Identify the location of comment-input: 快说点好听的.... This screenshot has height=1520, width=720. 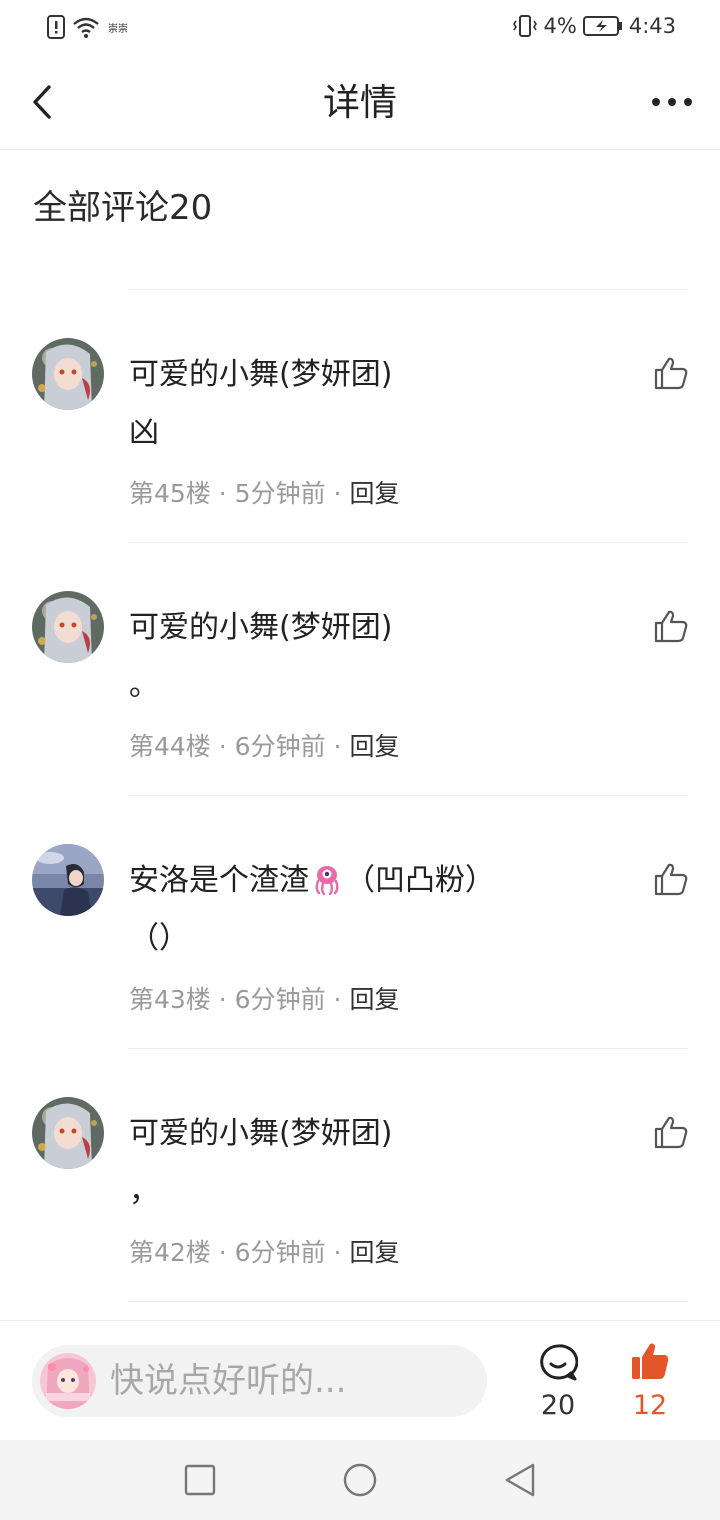
(259, 1381).